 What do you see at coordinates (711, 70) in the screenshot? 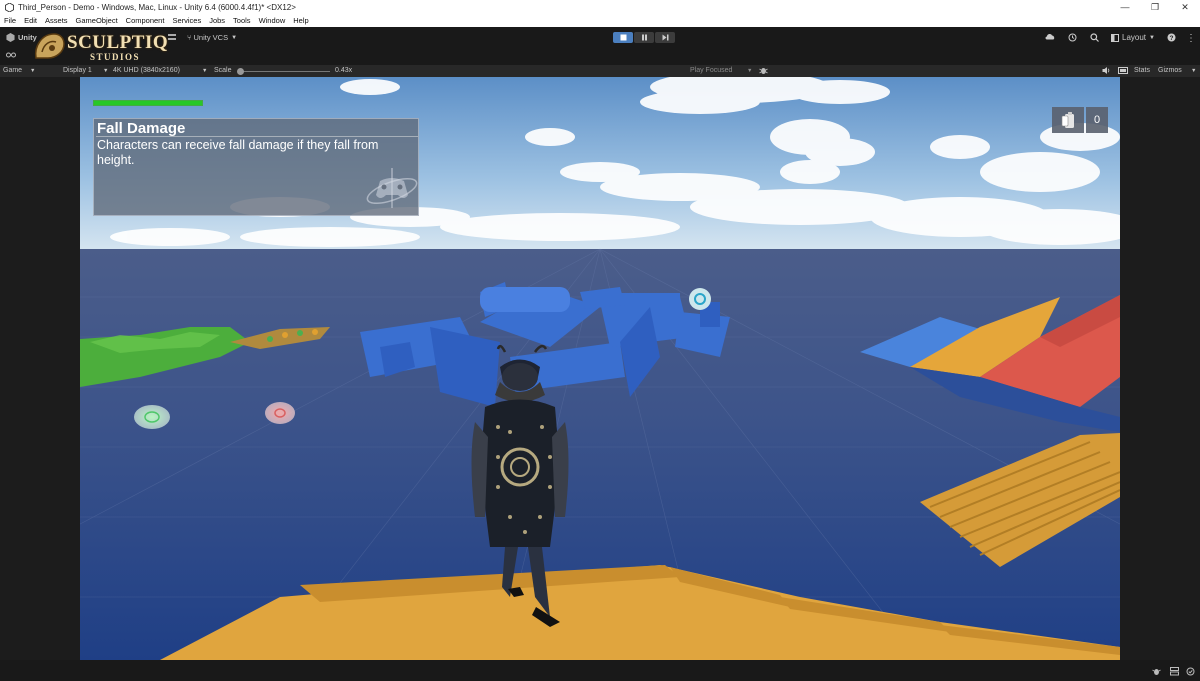
I see `play-mode-dropdown: Play Focused` at bounding box center [711, 70].